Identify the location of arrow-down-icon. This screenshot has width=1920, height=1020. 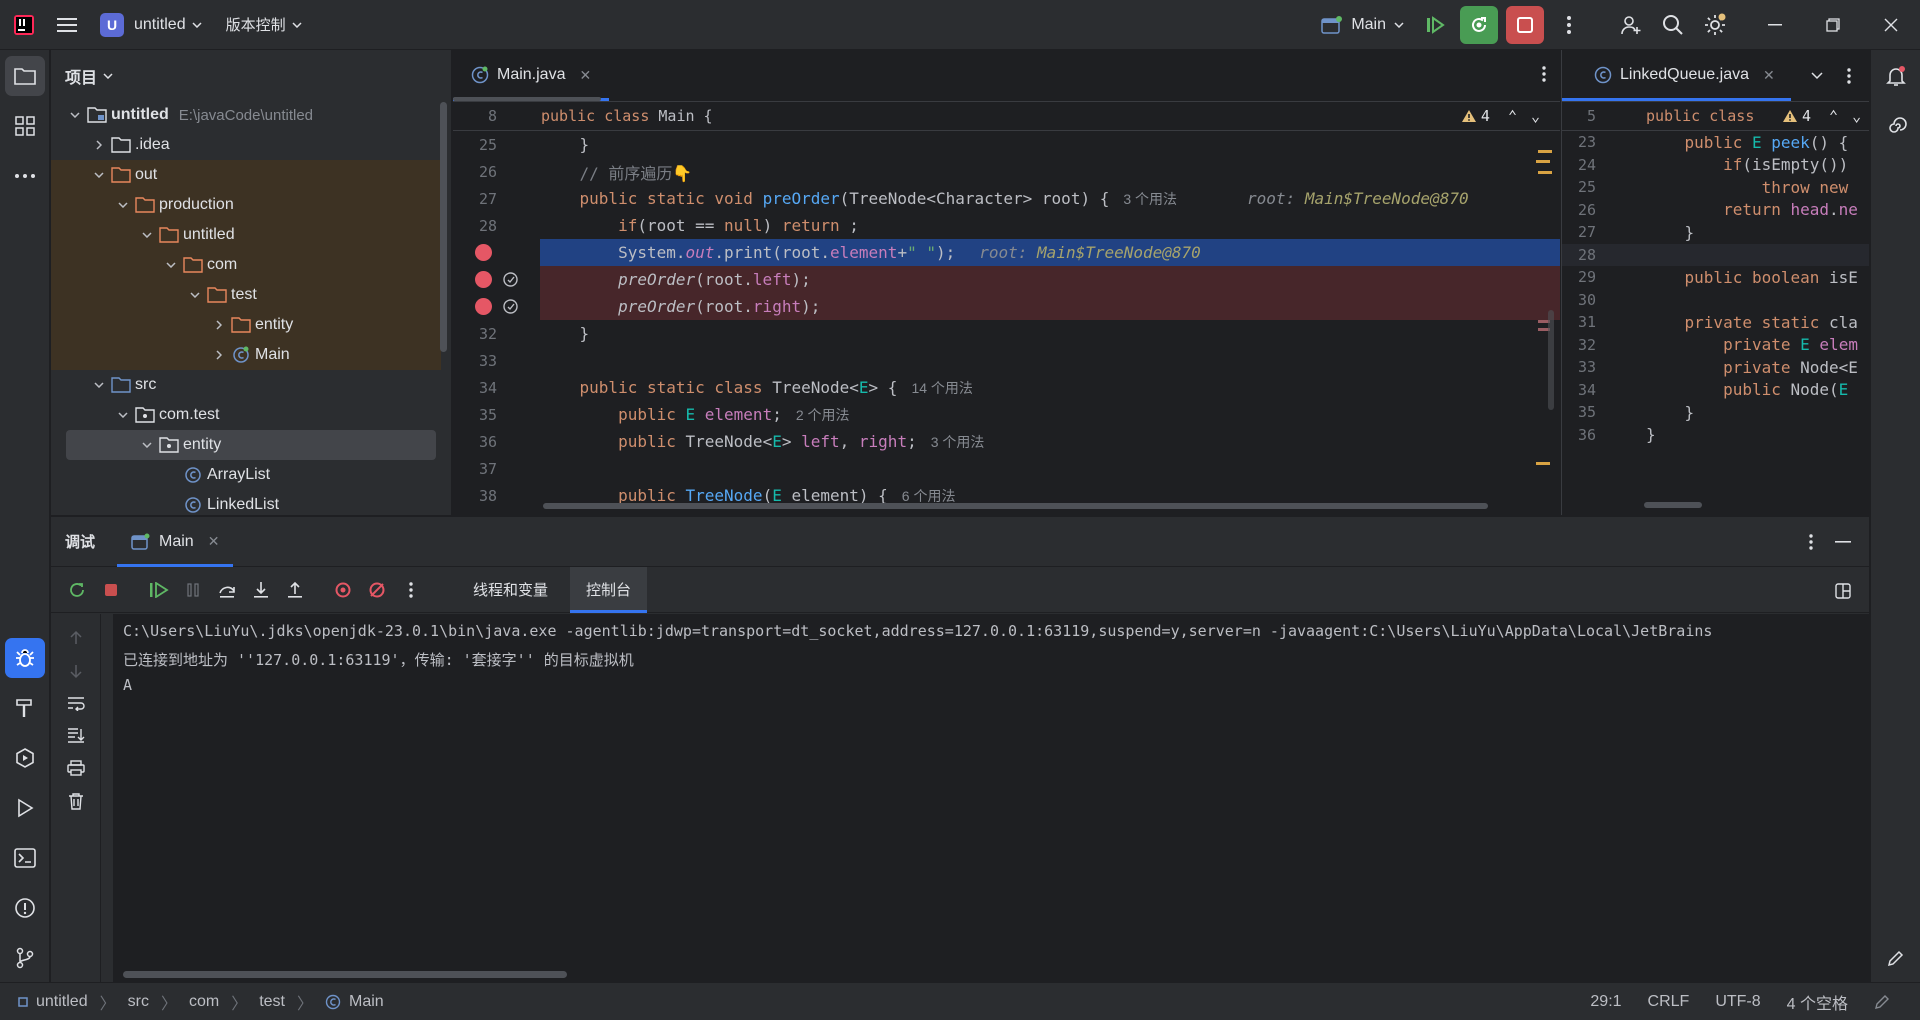
(76, 671).